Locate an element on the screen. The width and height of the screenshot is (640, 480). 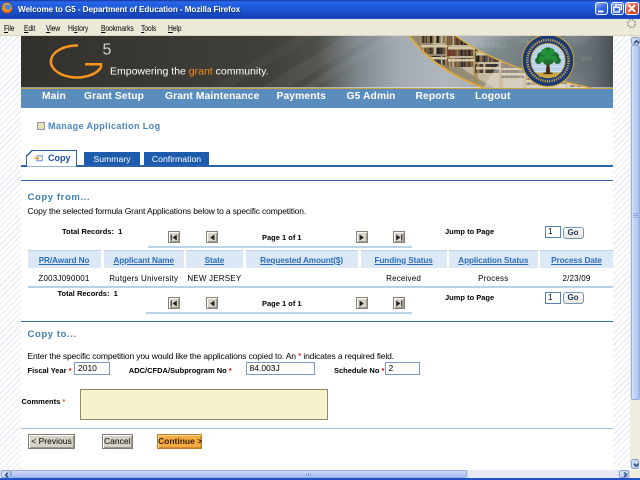
svg-text: 5 is located at coordinates (107, 50).